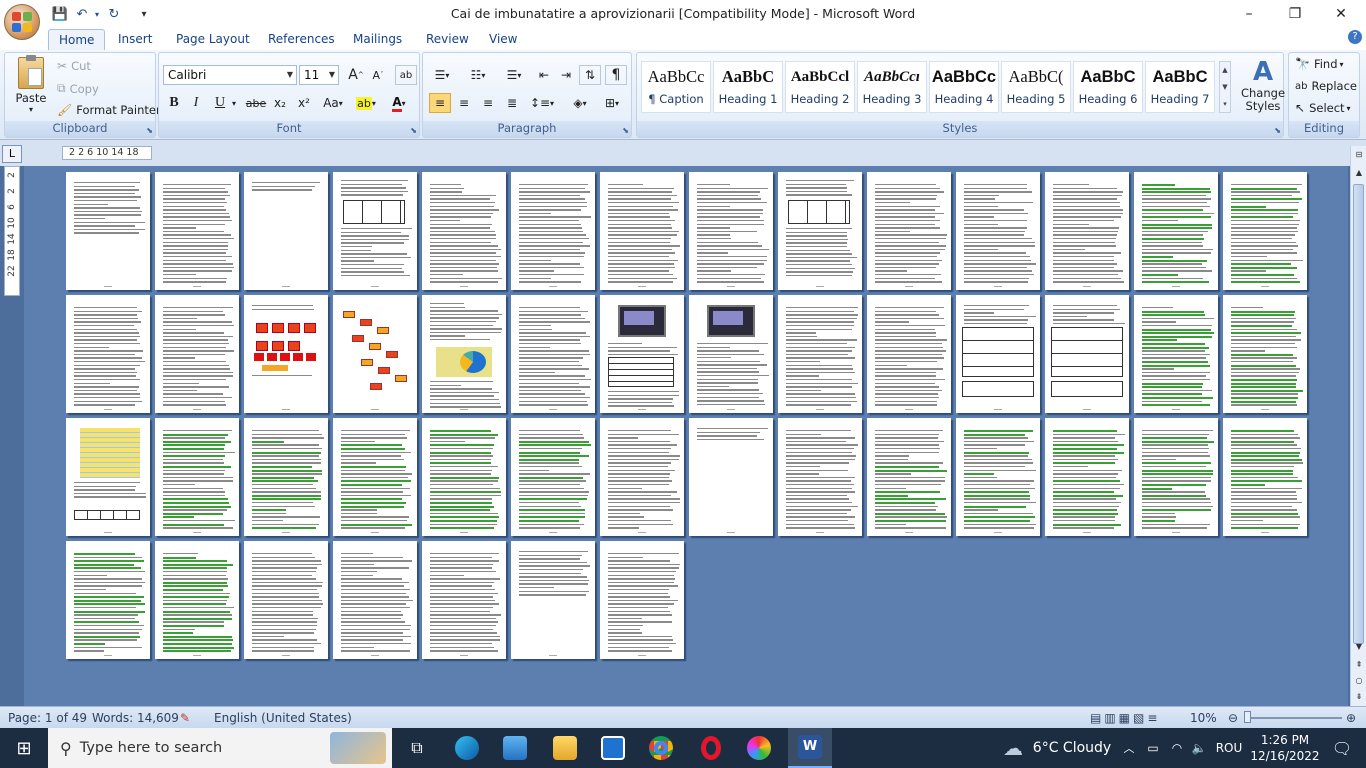  I want to click on underline-dropdown-icon: ▾, so click(234, 103).